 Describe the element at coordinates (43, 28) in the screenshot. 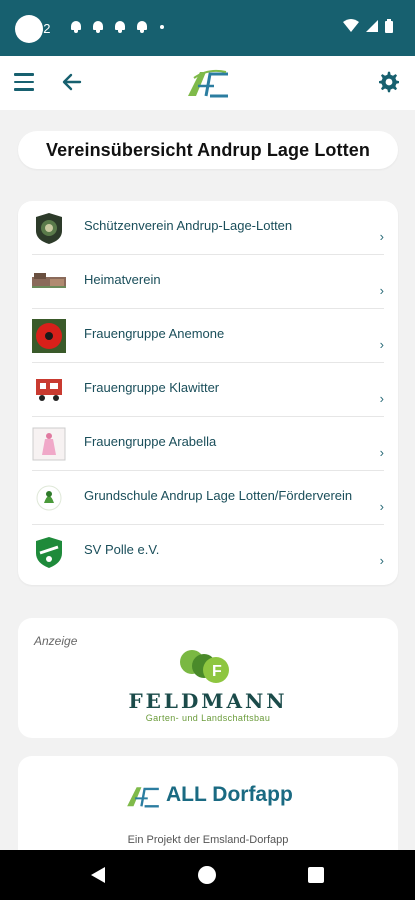

I see `status-time: 42` at that location.